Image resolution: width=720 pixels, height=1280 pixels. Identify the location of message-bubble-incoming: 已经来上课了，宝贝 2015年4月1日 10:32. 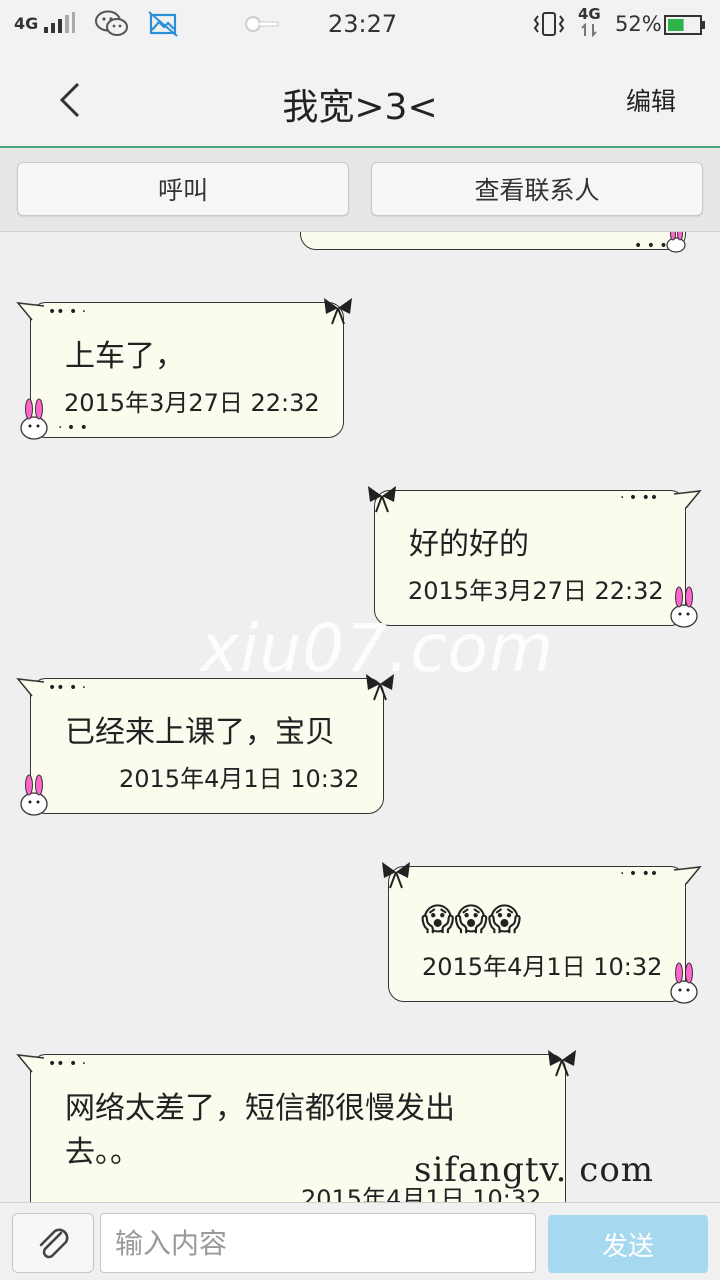
(207, 746).